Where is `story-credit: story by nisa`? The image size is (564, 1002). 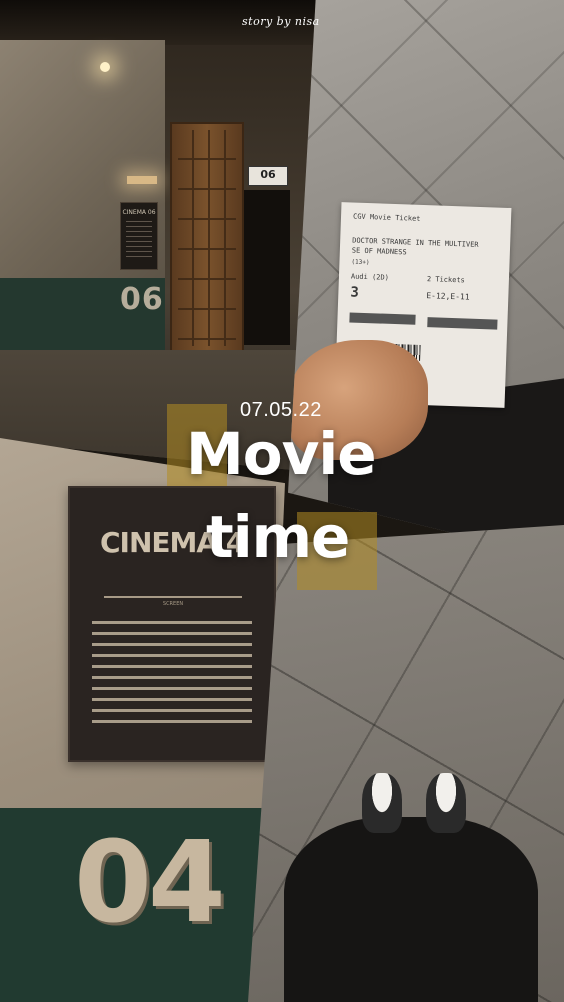 story-credit: story by nisa is located at coordinates (281, 21).